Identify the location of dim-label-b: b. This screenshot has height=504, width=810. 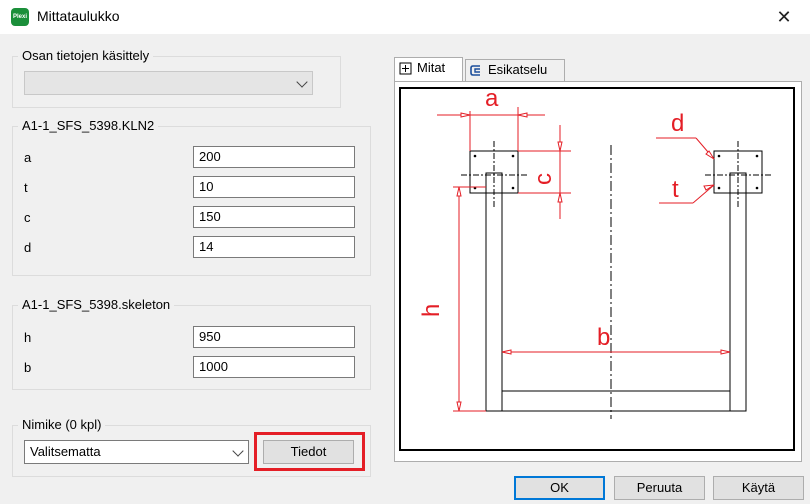
(603, 337).